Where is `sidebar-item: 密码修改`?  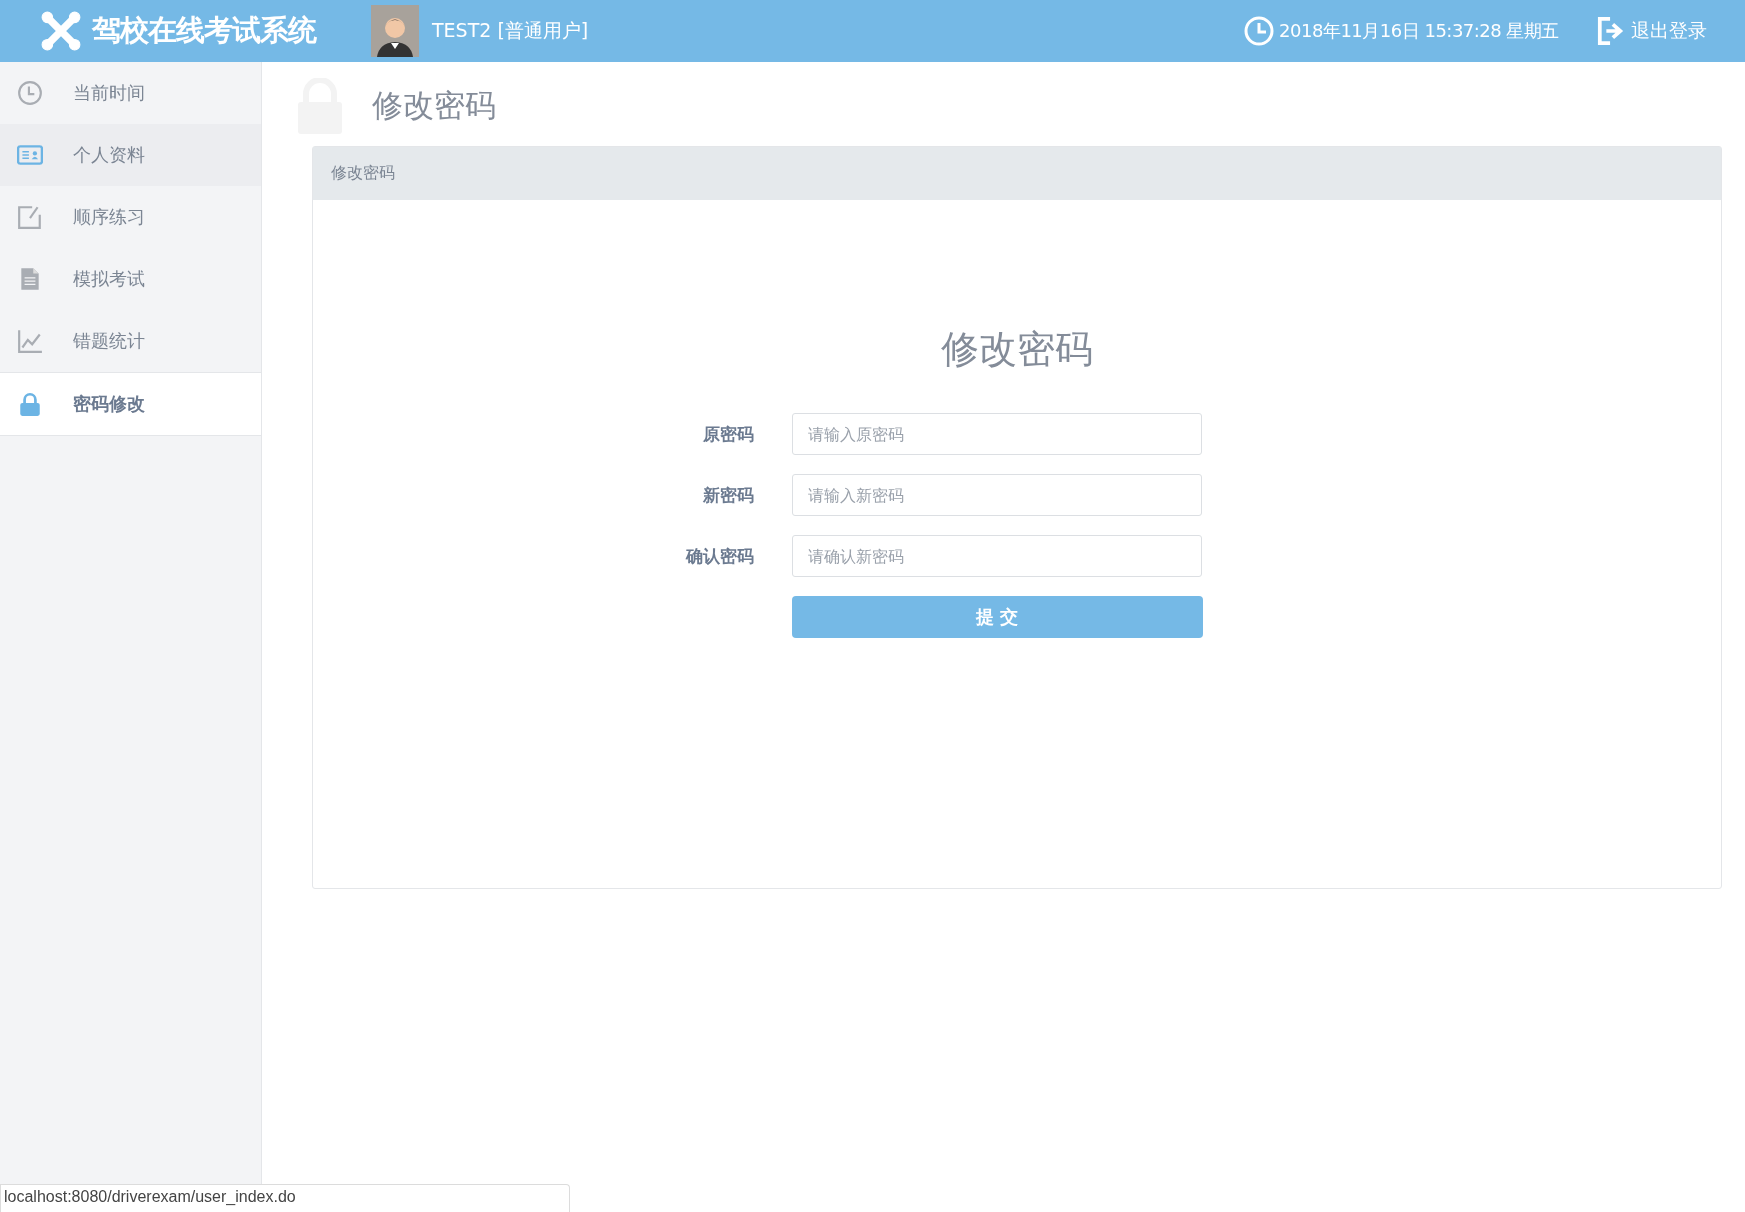 sidebar-item: 密码修改 is located at coordinates (130, 404).